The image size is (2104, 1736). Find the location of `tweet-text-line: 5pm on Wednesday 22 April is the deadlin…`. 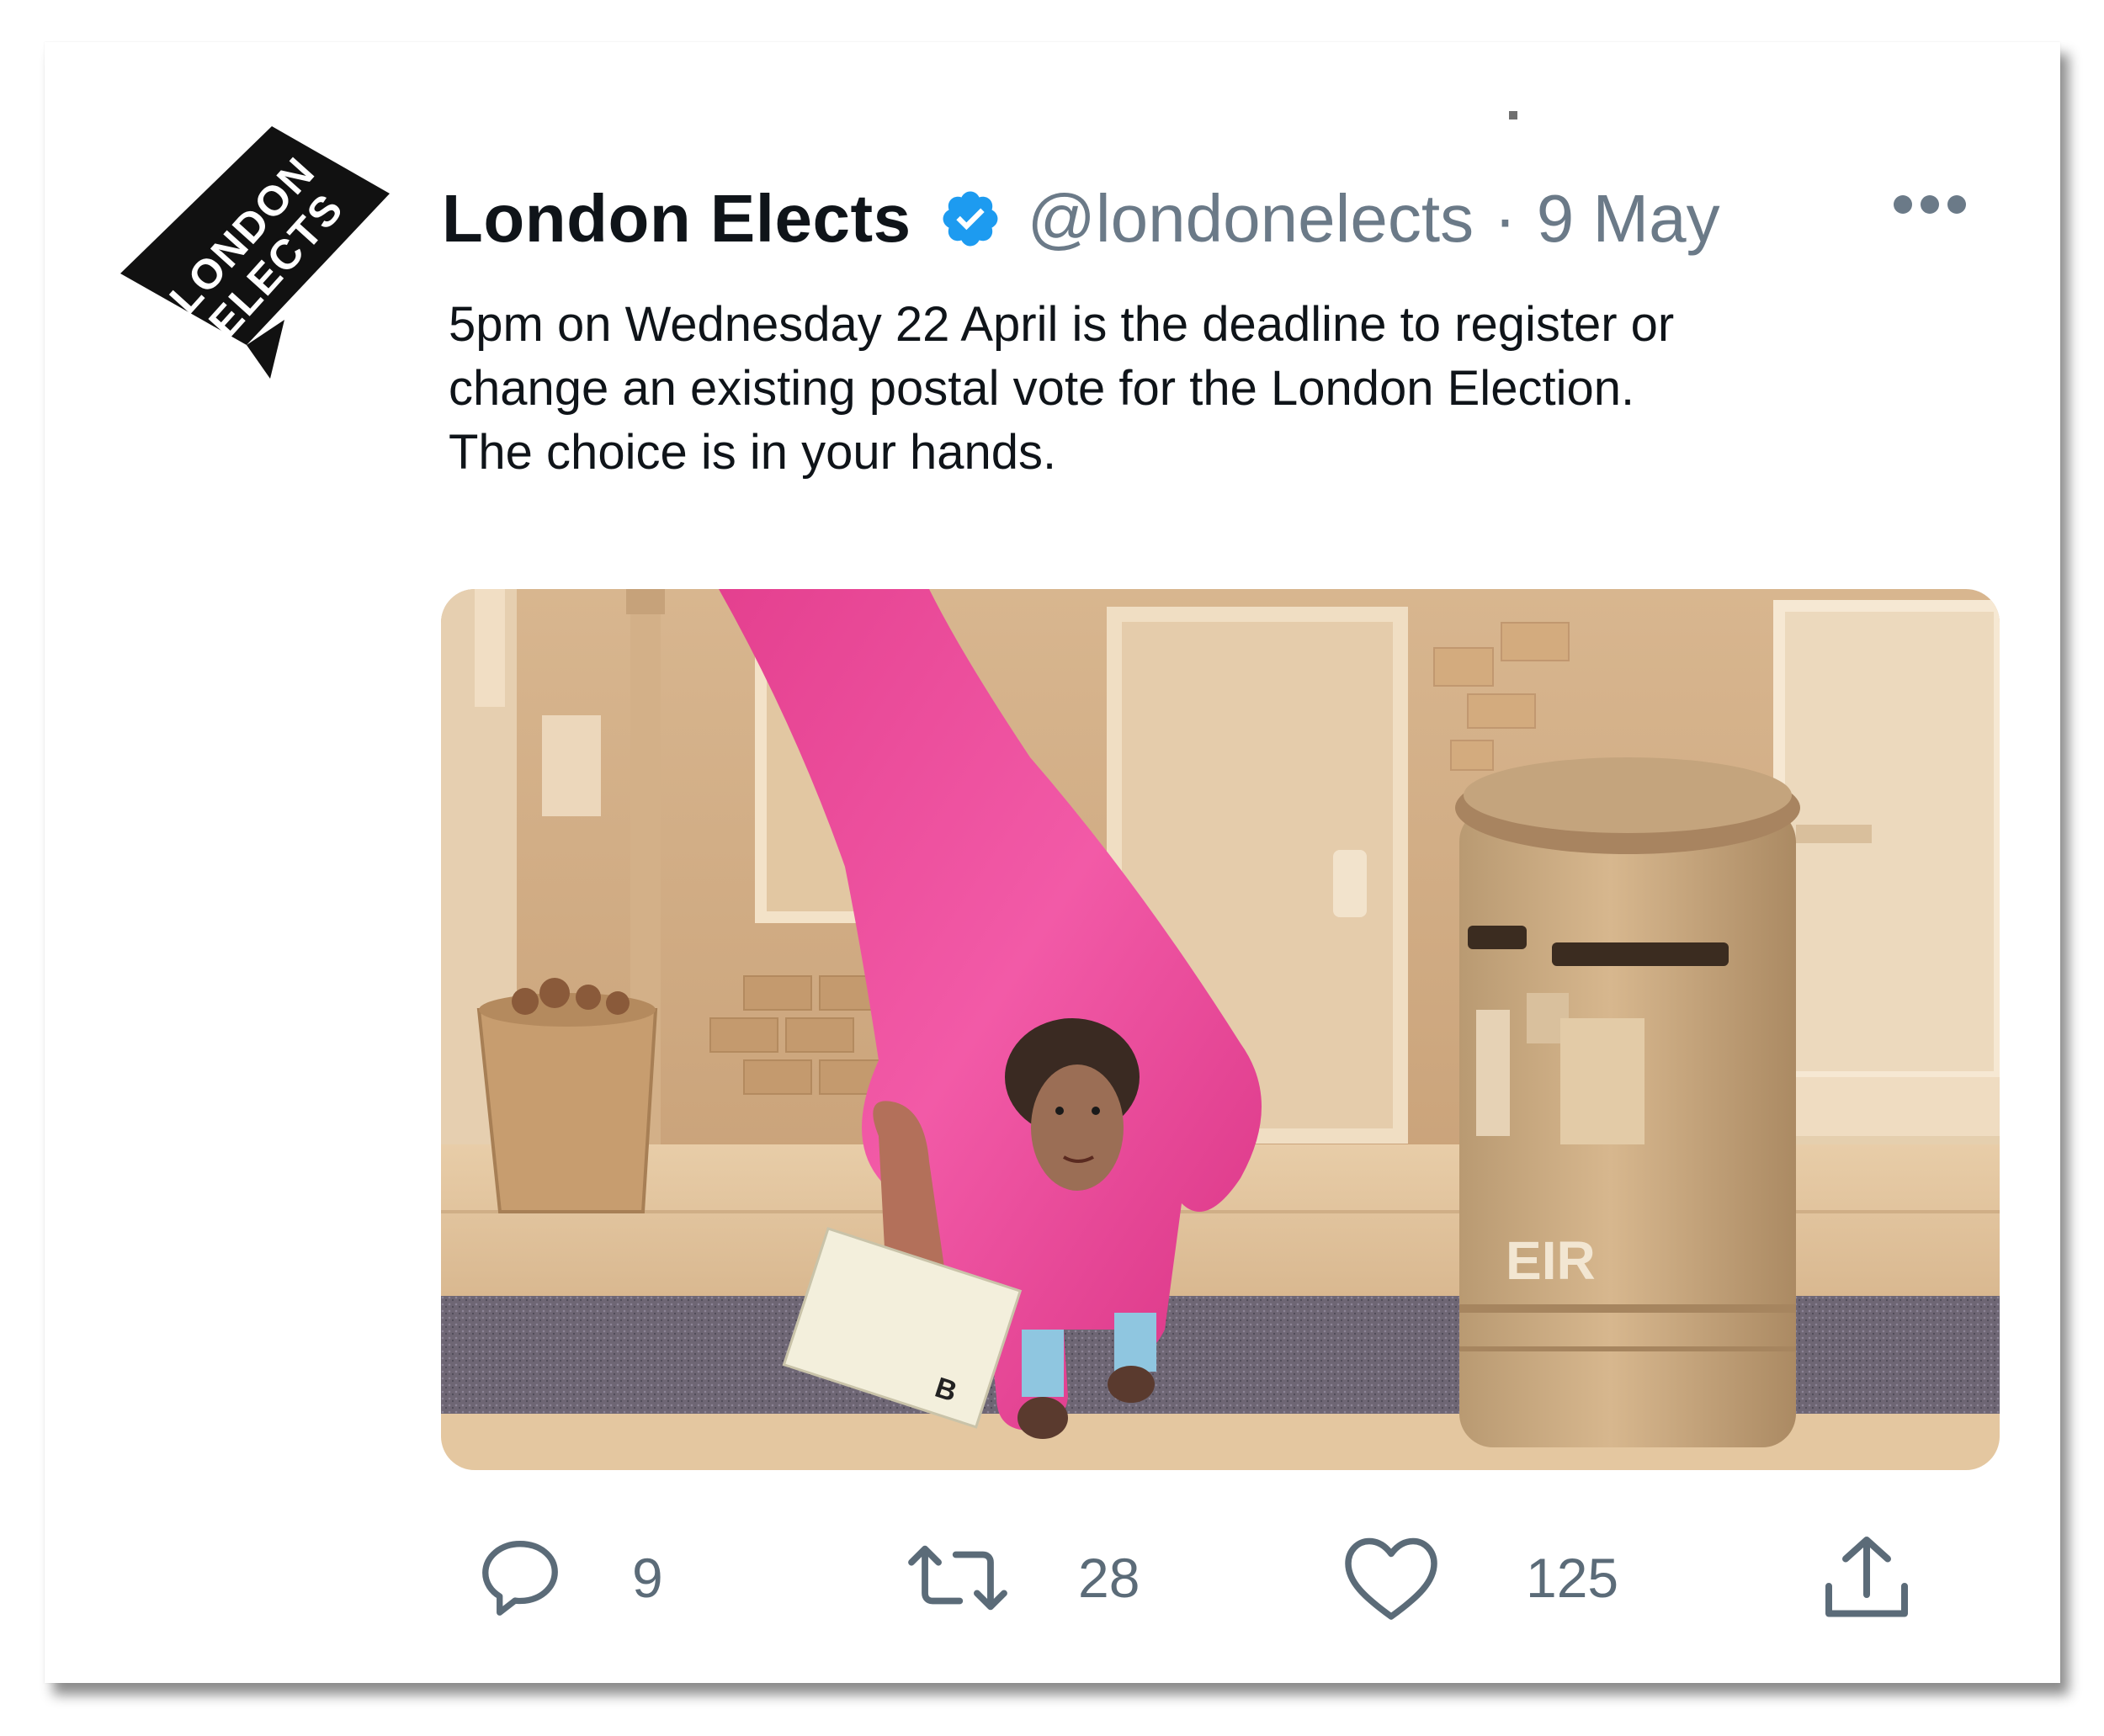

tweet-text-line: 5pm on Wednesday 22 April is the deadlin… is located at coordinates (1062, 324).